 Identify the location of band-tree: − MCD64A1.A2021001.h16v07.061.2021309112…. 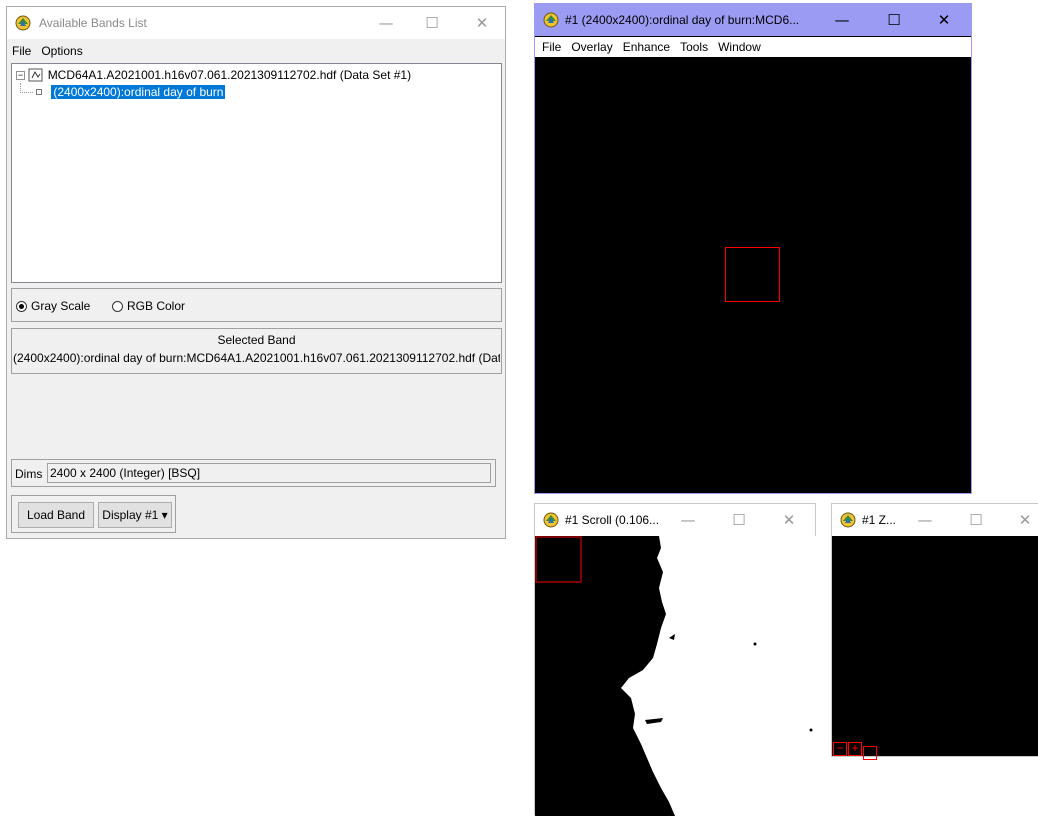
(256, 173).